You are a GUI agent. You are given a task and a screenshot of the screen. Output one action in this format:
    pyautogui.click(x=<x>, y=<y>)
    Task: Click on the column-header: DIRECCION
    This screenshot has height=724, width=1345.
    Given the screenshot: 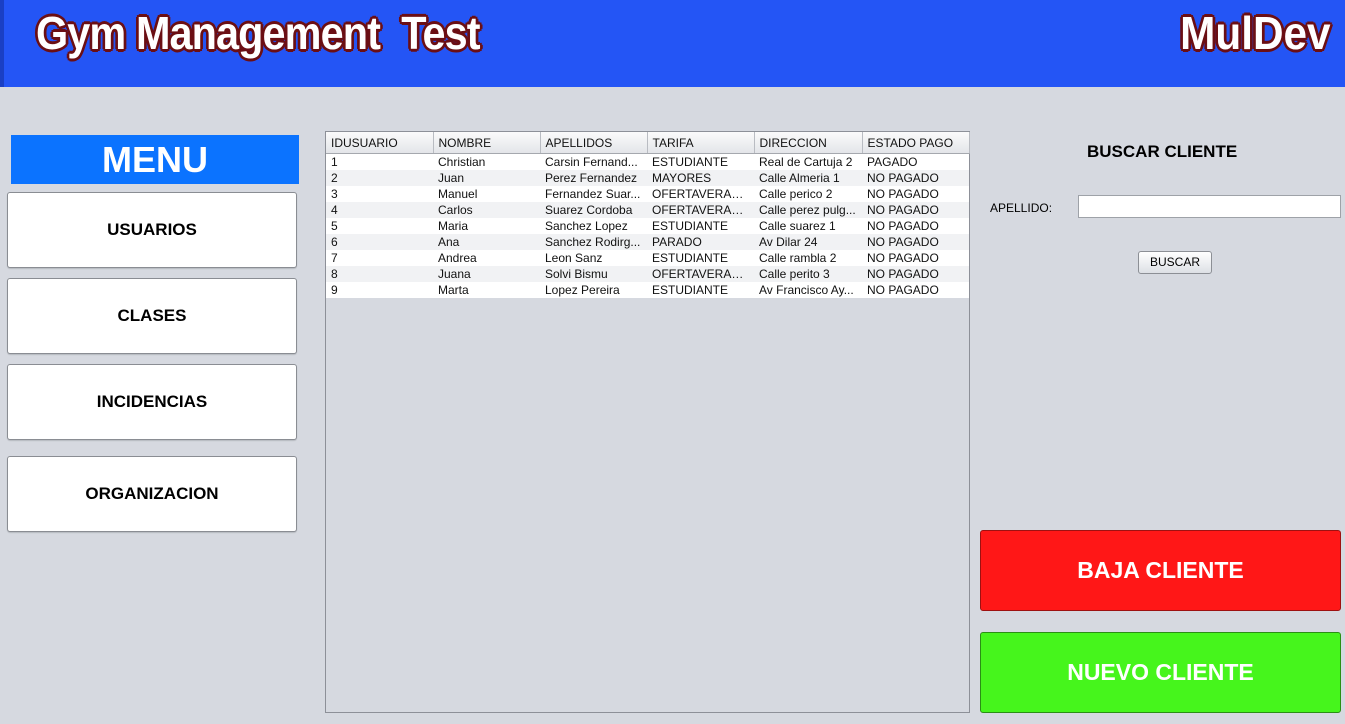 What is the action you would take?
    pyautogui.click(x=808, y=143)
    